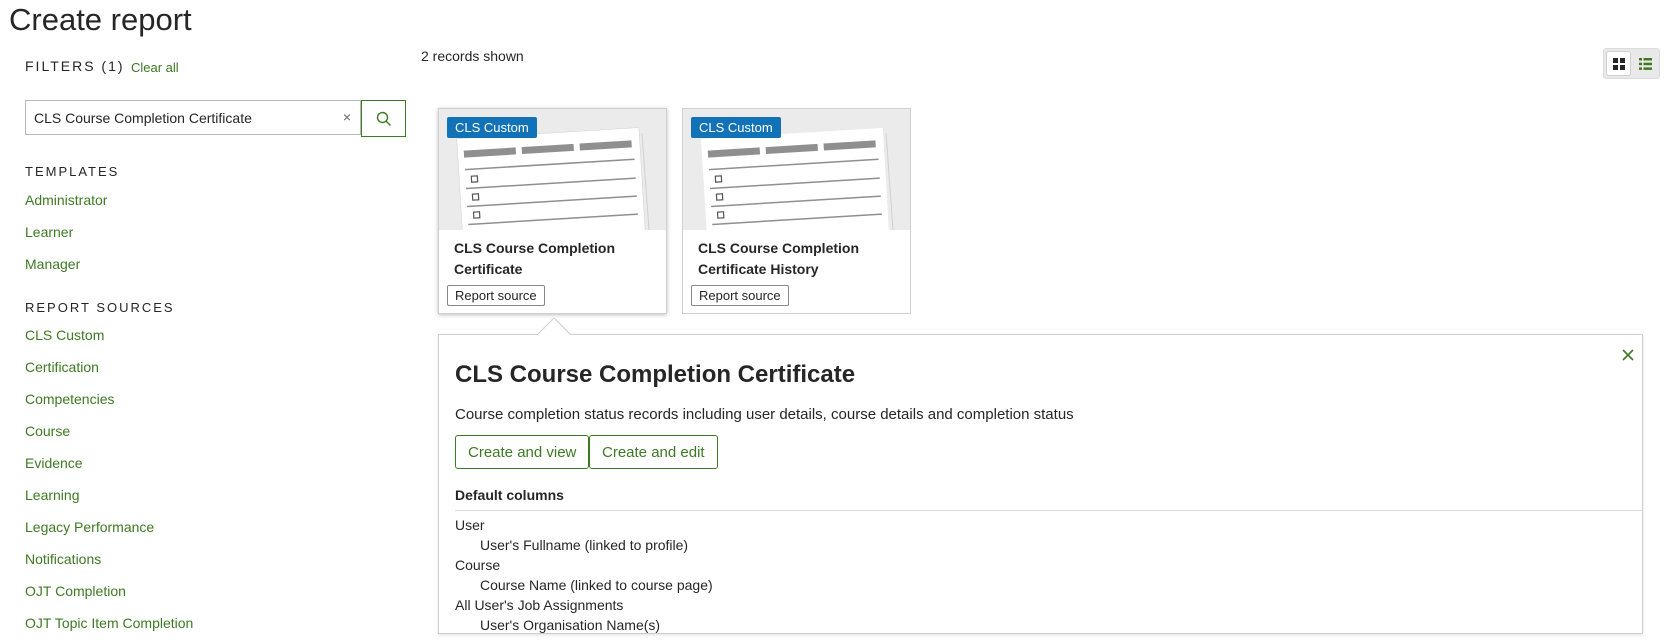 Image resolution: width=1664 pixels, height=644 pixels. What do you see at coordinates (49, 232) in the screenshot?
I see `template-link-learner: Learner` at bounding box center [49, 232].